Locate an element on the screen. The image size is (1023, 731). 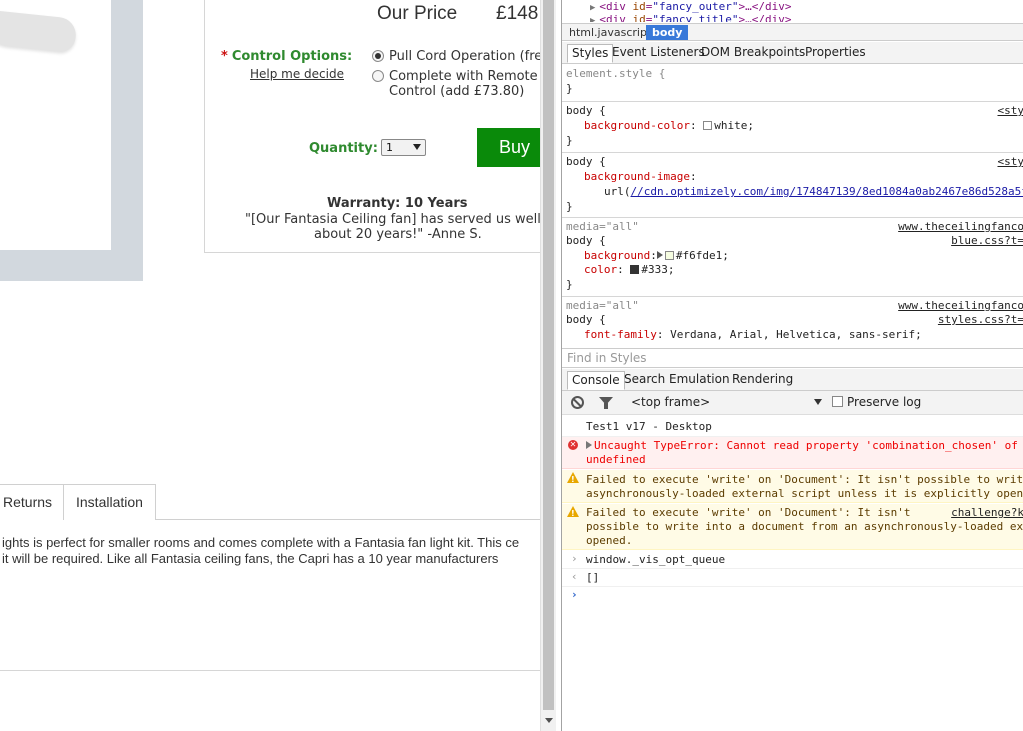
drawer-tabbar: Console Search Emulation Rendering is located at coordinates (792, 380).